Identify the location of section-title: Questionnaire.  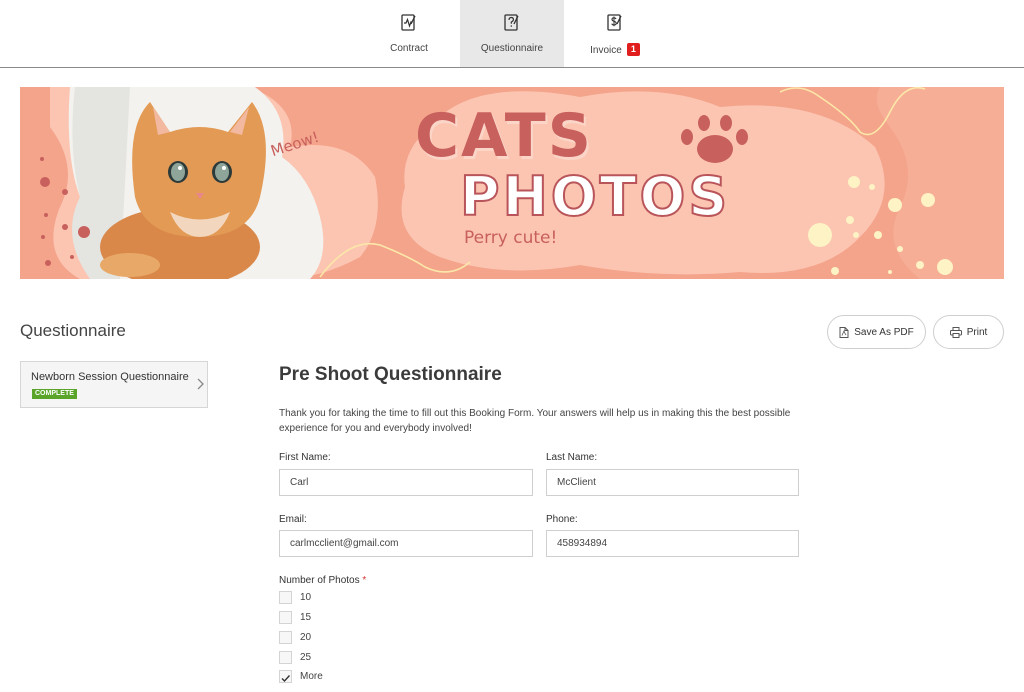
(73, 330).